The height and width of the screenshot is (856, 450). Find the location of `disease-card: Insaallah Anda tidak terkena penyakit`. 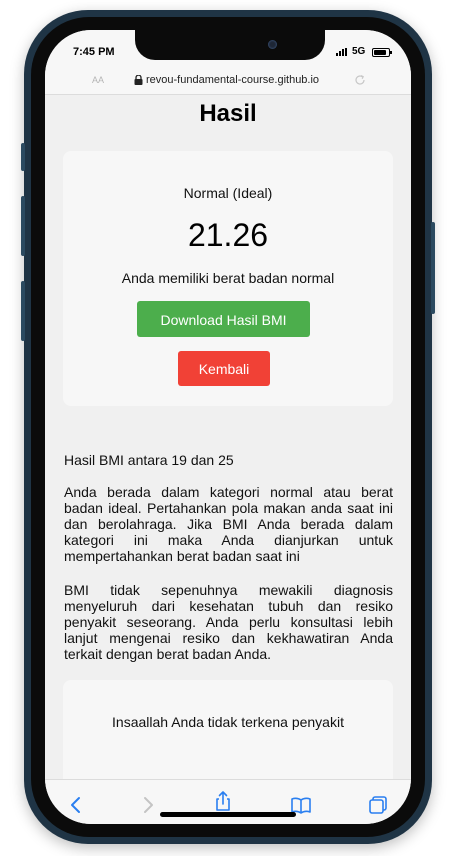

disease-card: Insaallah Anda tidak terkena penyakit is located at coordinates (228, 736).